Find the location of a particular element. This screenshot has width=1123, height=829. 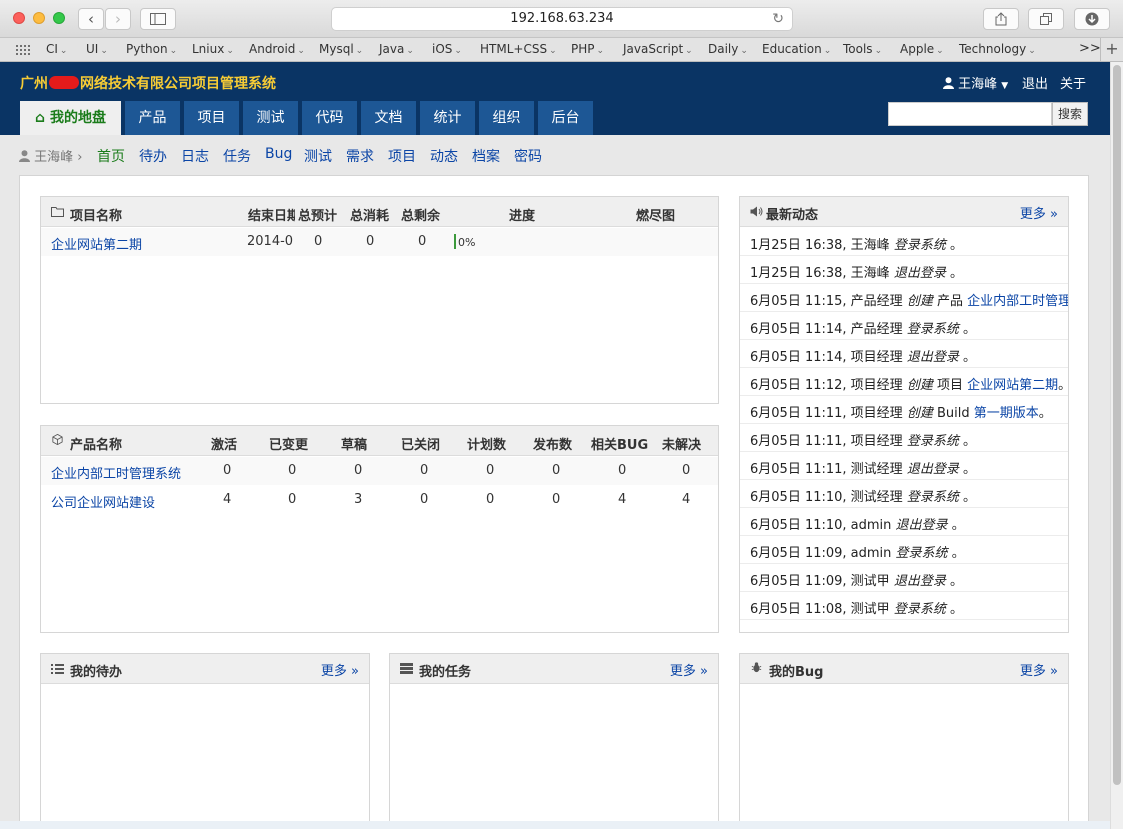

double-chevron-right-icon: » is located at coordinates (1054, 214).